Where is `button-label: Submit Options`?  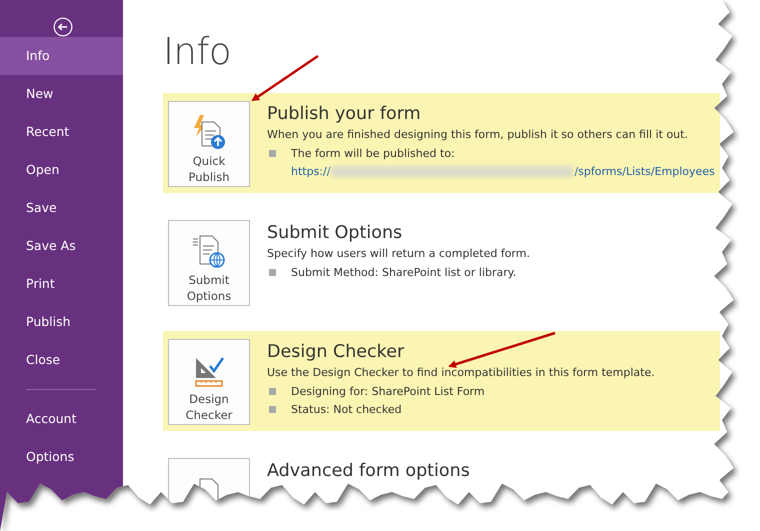 button-label: Submit Options is located at coordinates (209, 288).